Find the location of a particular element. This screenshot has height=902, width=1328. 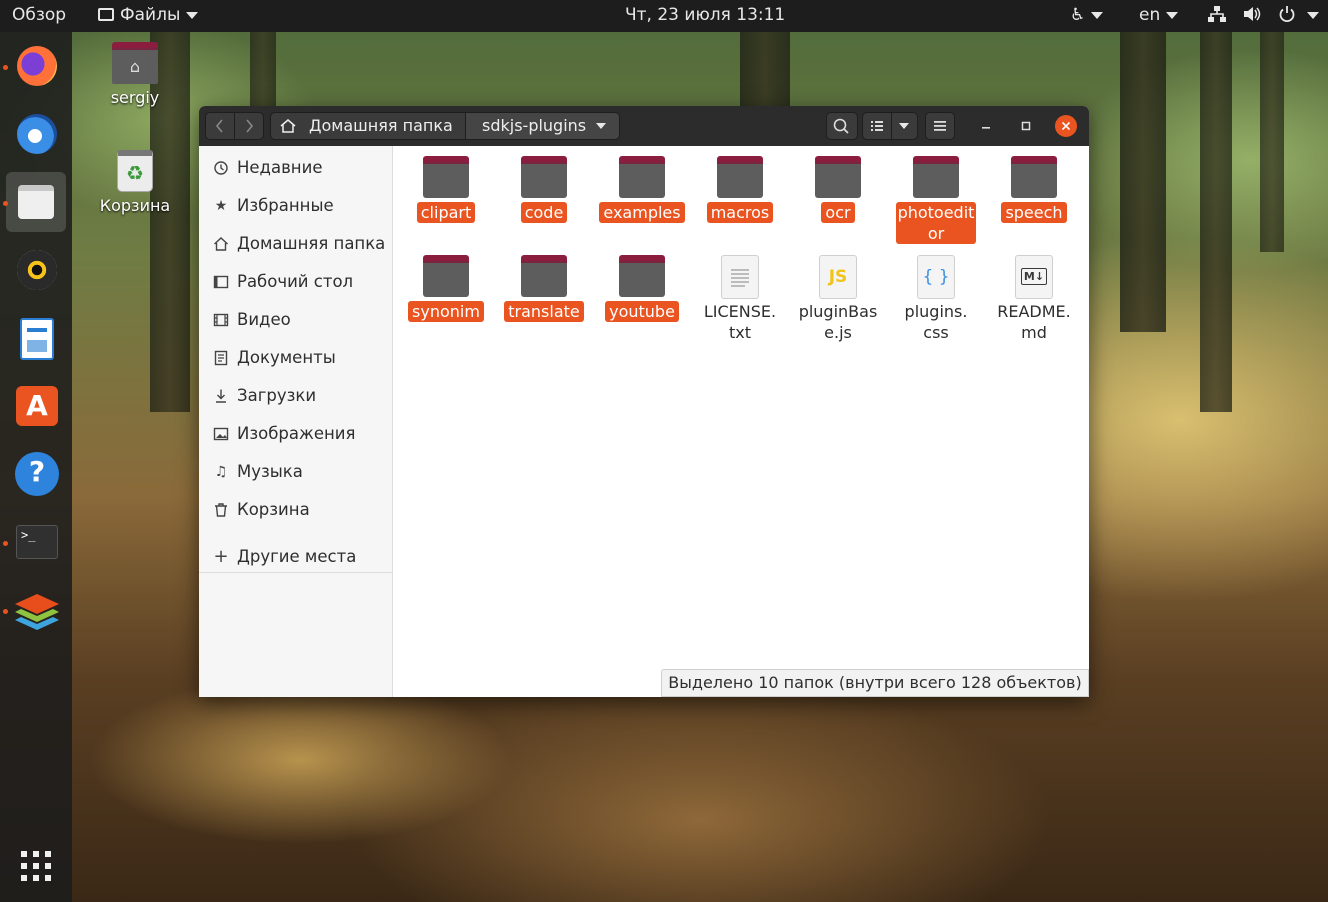

onlyoffice-icon is located at coordinates (37, 612).